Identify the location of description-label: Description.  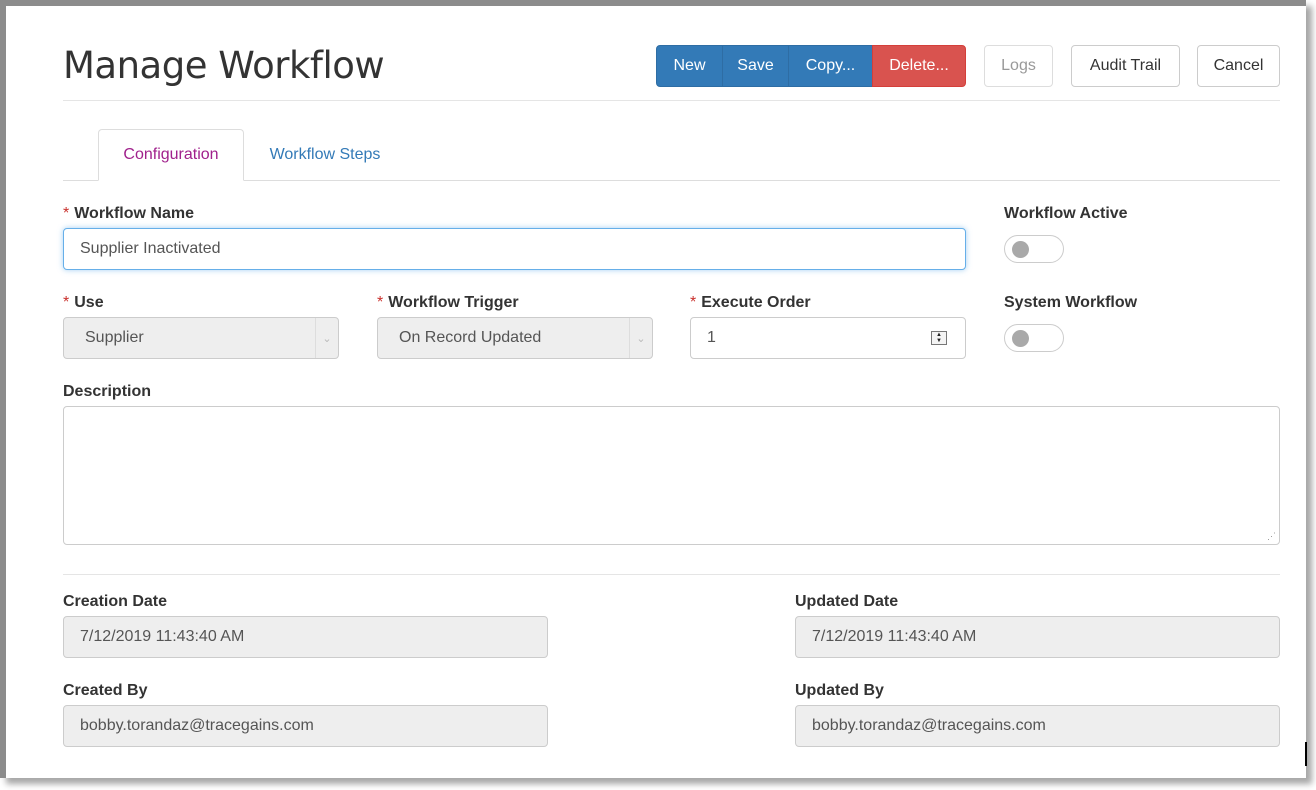
(107, 391).